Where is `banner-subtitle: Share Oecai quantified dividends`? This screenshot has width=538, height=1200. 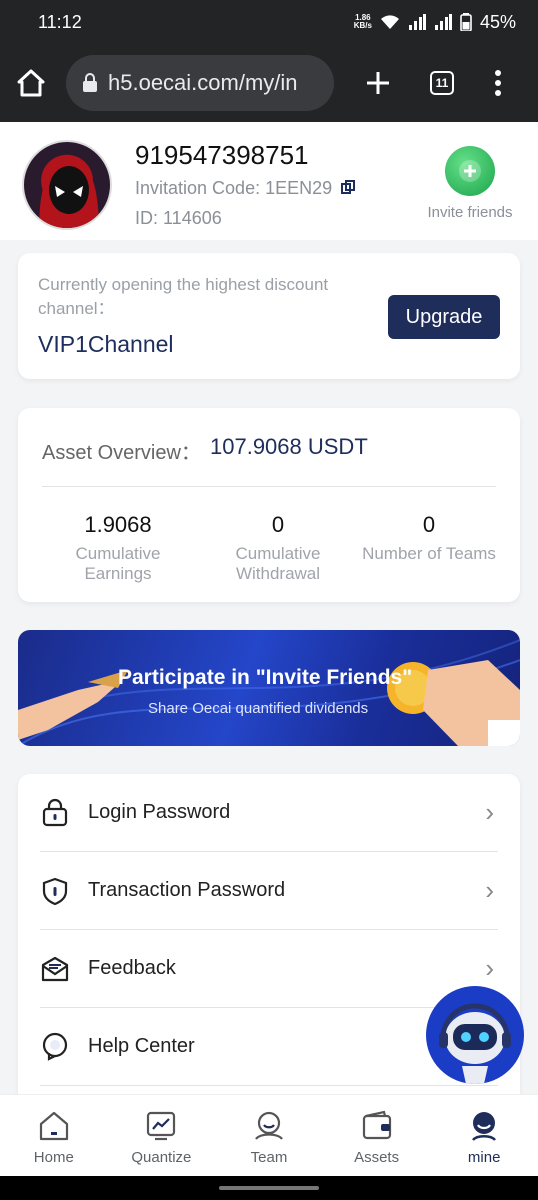 banner-subtitle: Share Oecai quantified dividends is located at coordinates (258, 708).